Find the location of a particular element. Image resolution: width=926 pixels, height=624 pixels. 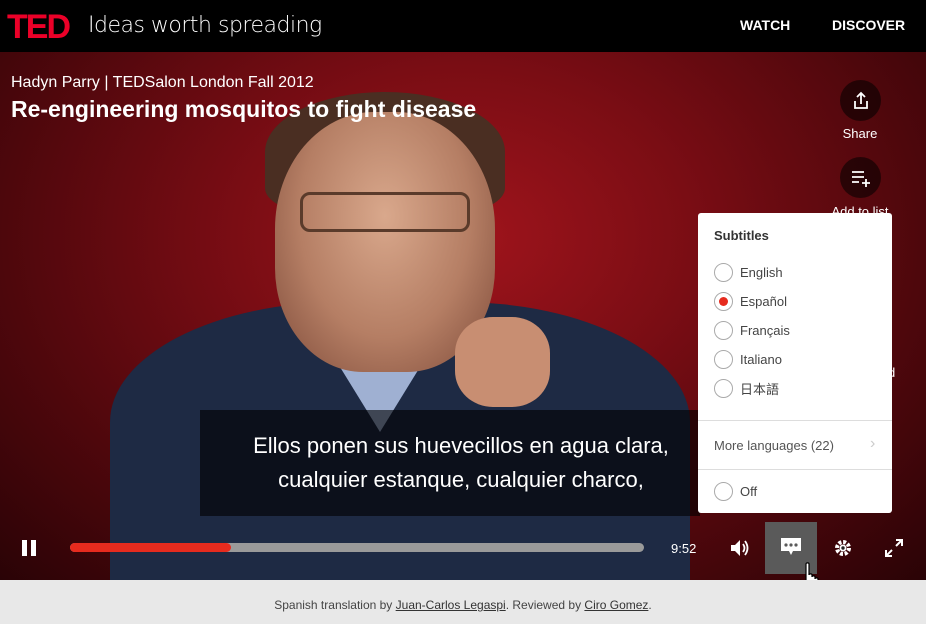

share-button is located at coordinates (860, 100).